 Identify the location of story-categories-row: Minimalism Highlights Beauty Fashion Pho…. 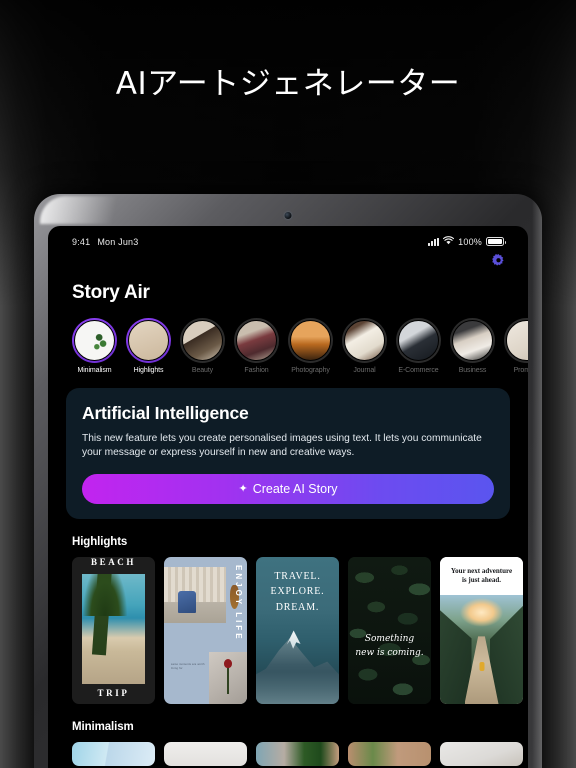
(288, 339).